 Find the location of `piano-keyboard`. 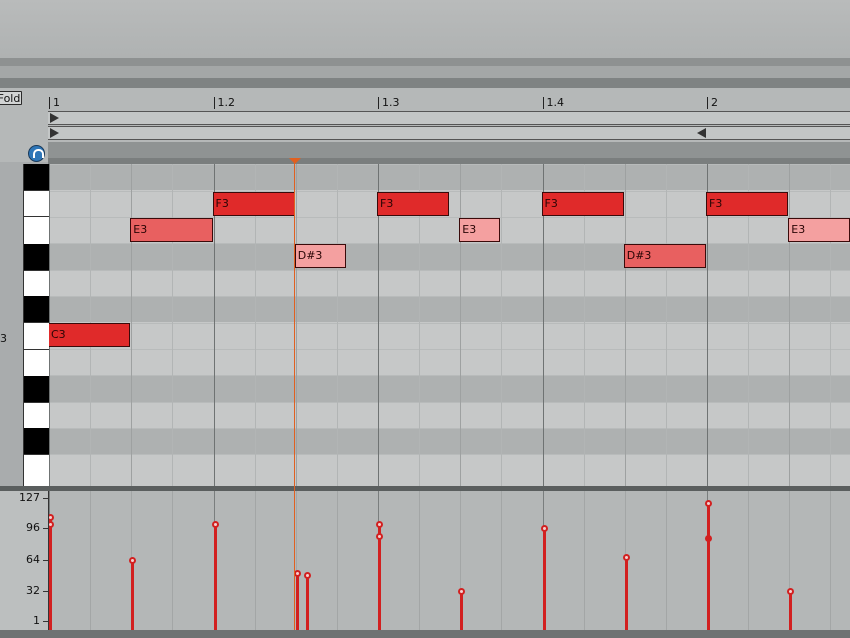

piano-keyboard is located at coordinates (37, 325).